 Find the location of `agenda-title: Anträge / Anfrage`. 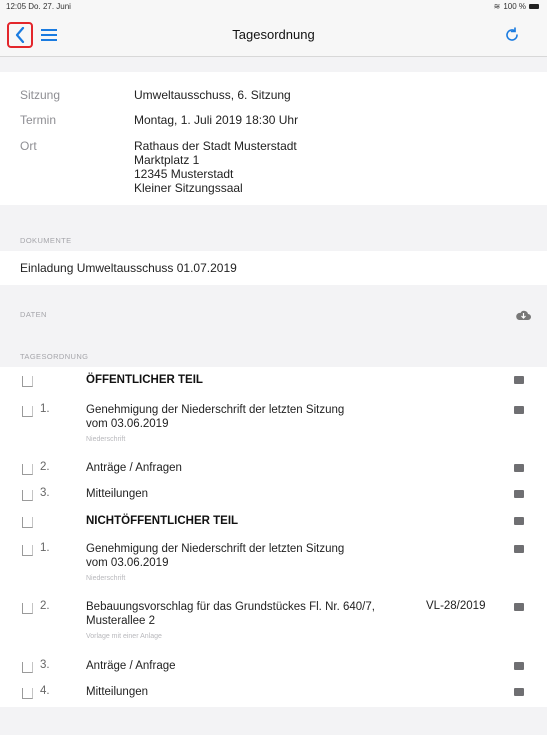

agenda-title: Anträge / Anfrage is located at coordinates (131, 666).